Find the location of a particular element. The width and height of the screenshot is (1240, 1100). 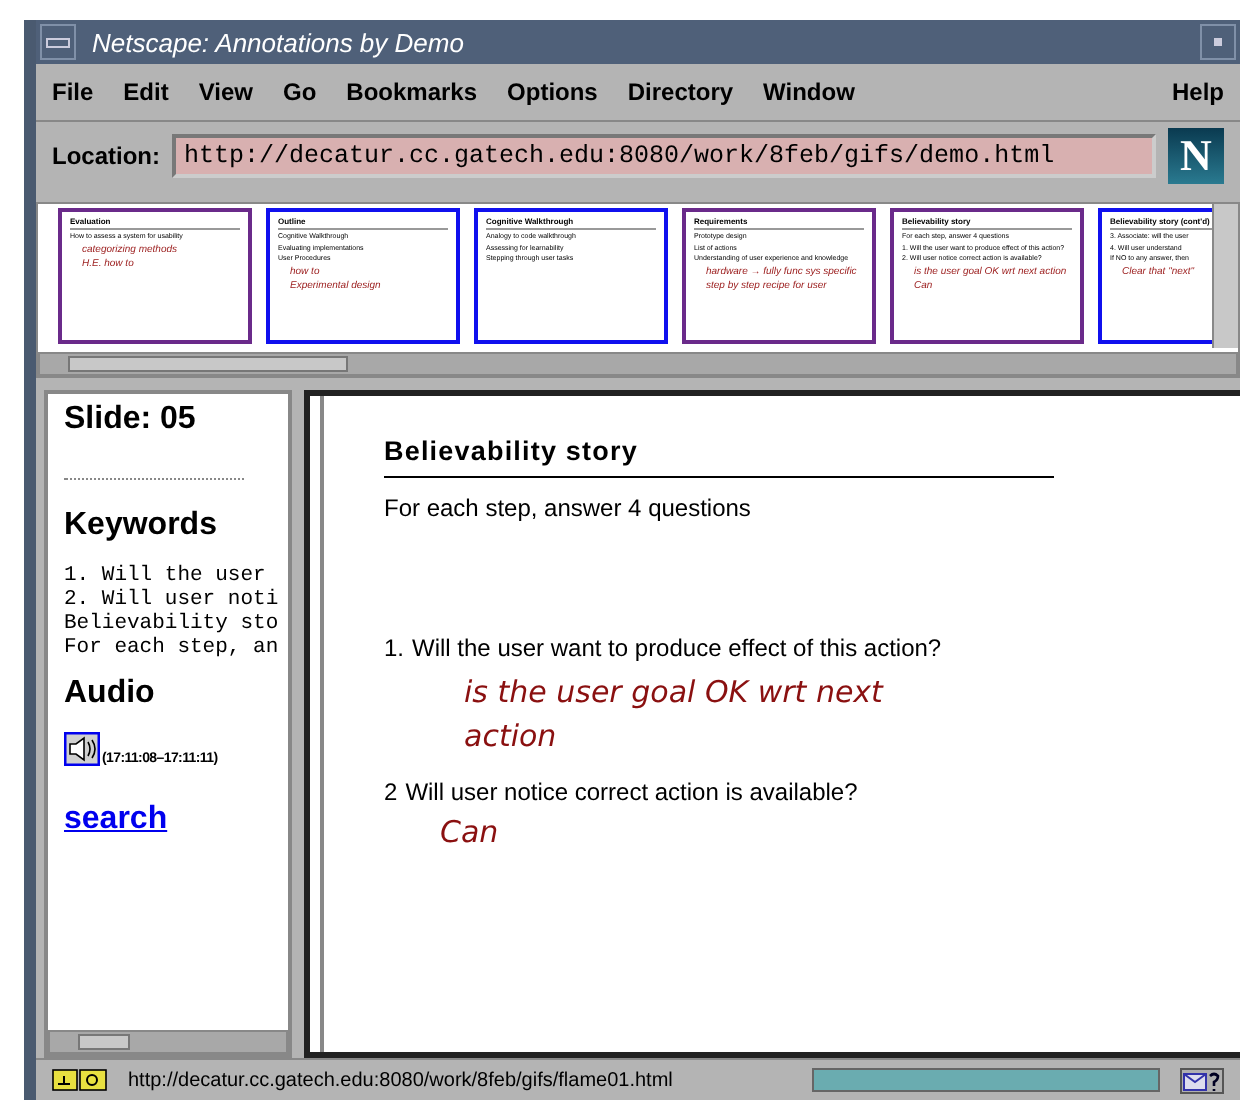

menu-item: Bookmarks is located at coordinates (412, 92).